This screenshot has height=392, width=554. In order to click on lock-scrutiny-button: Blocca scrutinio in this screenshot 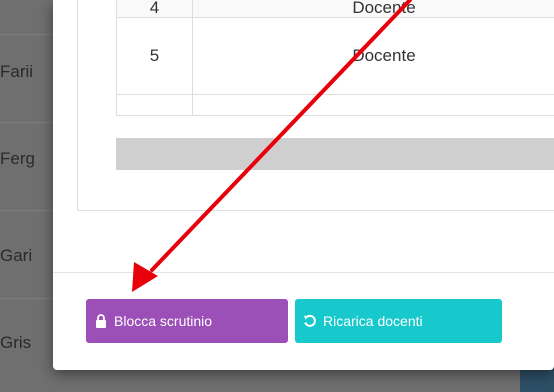, I will do `click(187, 321)`.